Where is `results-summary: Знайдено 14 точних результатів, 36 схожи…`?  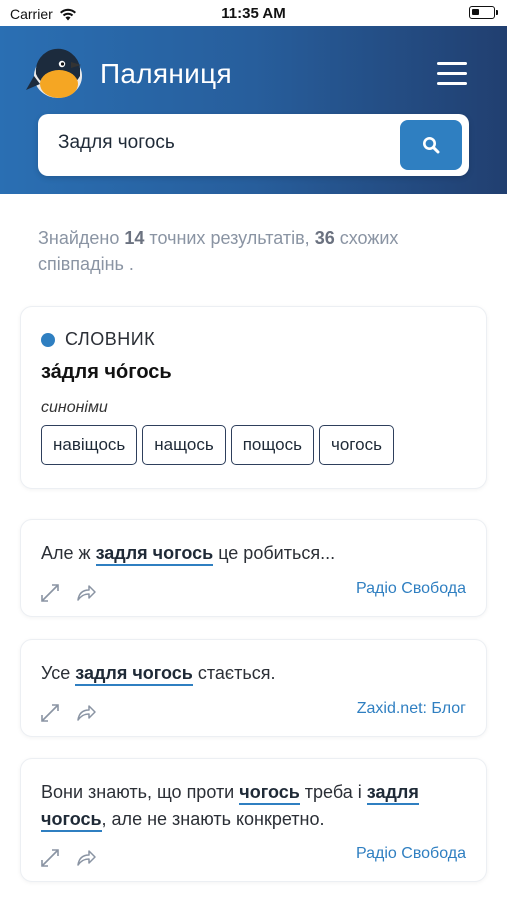 results-summary: Знайдено 14 точних результатів, 36 схожи… is located at coordinates (258, 251).